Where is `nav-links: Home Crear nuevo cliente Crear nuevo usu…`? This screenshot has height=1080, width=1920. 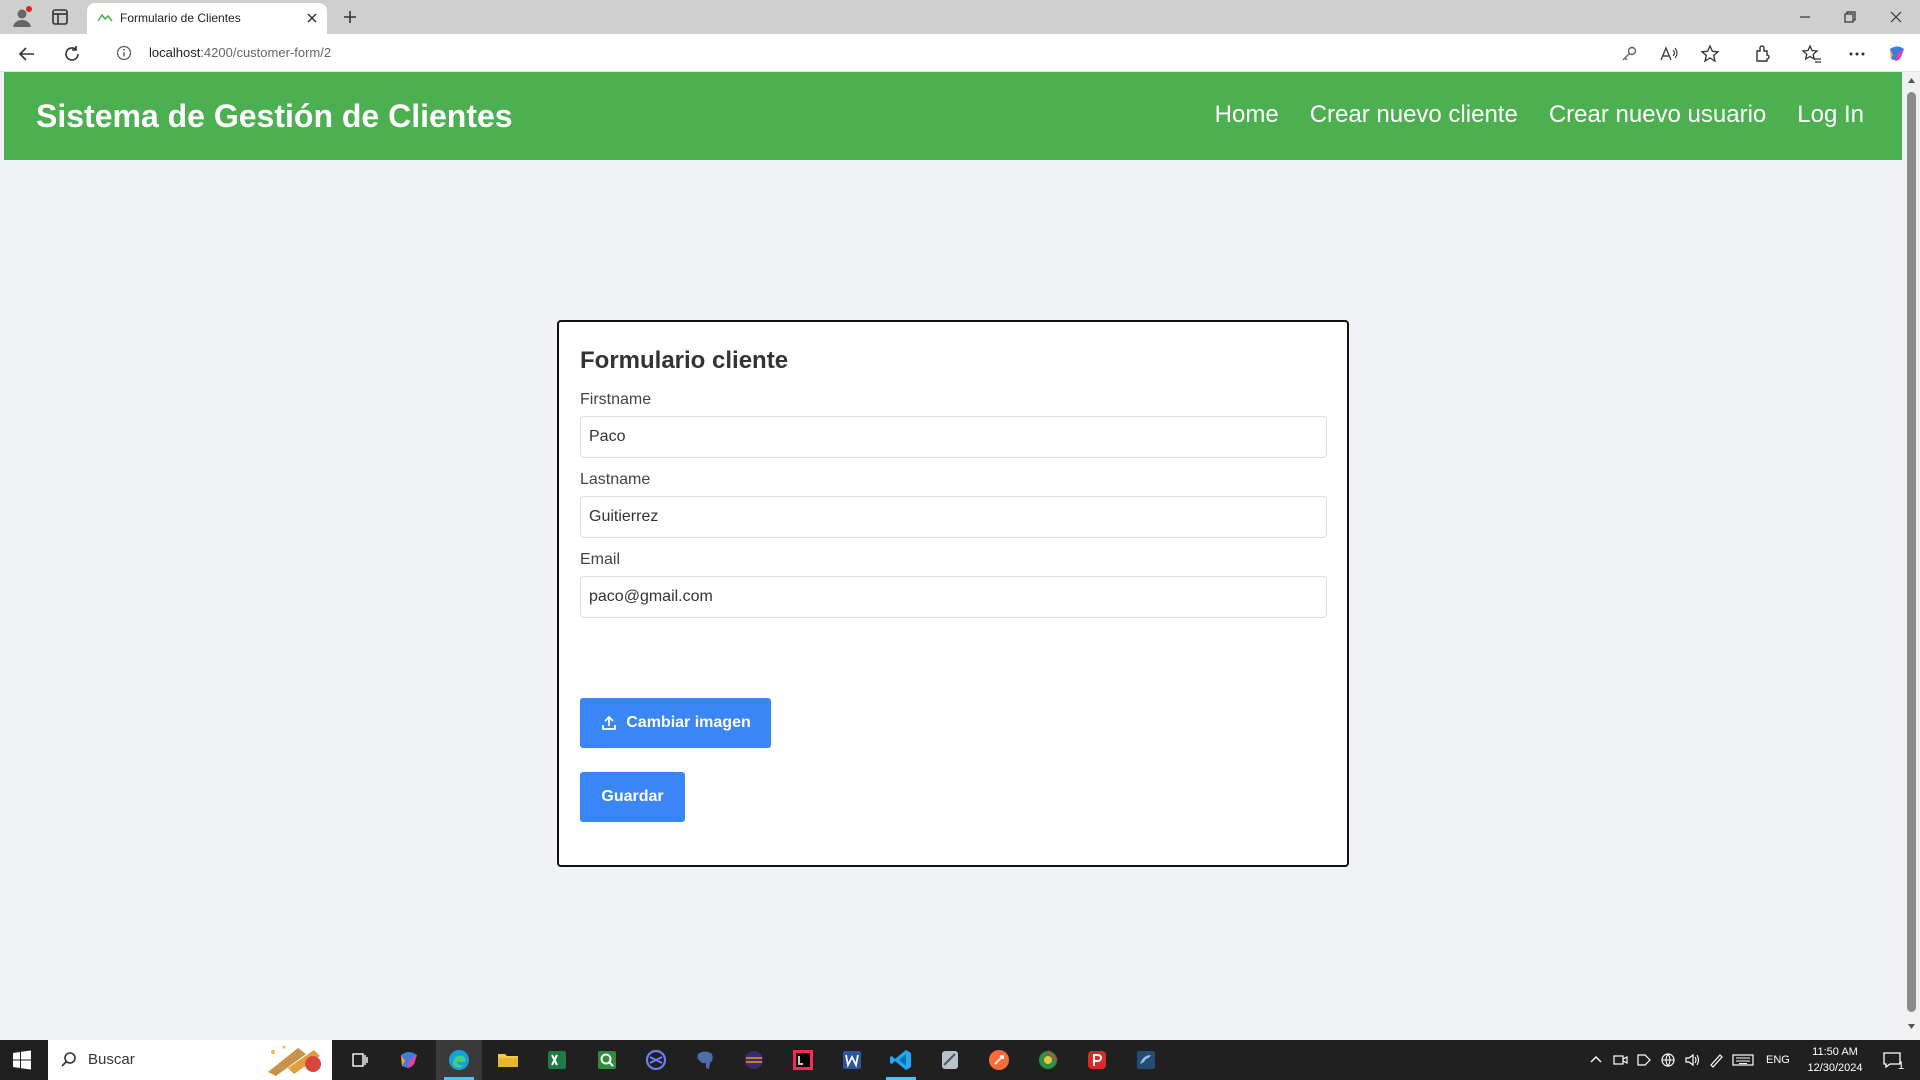
nav-links: Home Crear nuevo cliente Crear nuevo usu… is located at coordinates (1539, 115).